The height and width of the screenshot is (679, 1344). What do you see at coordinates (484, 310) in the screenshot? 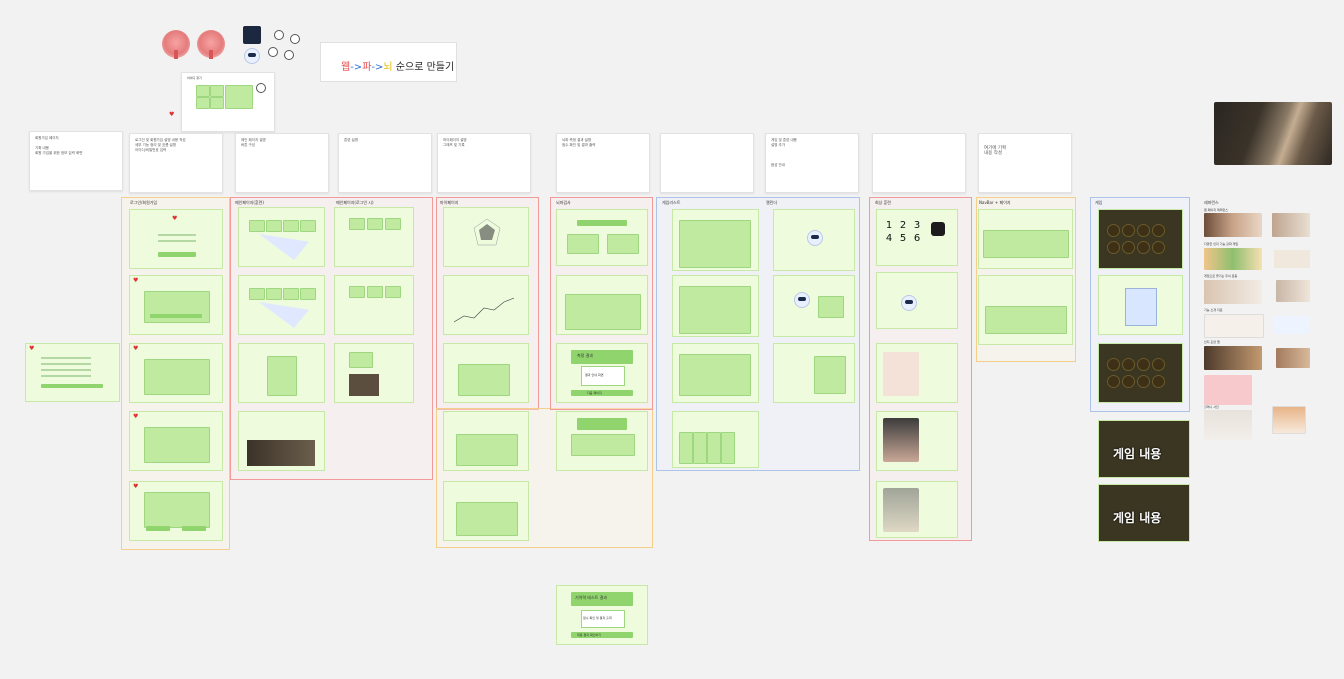
I see `line-chart` at bounding box center [484, 310].